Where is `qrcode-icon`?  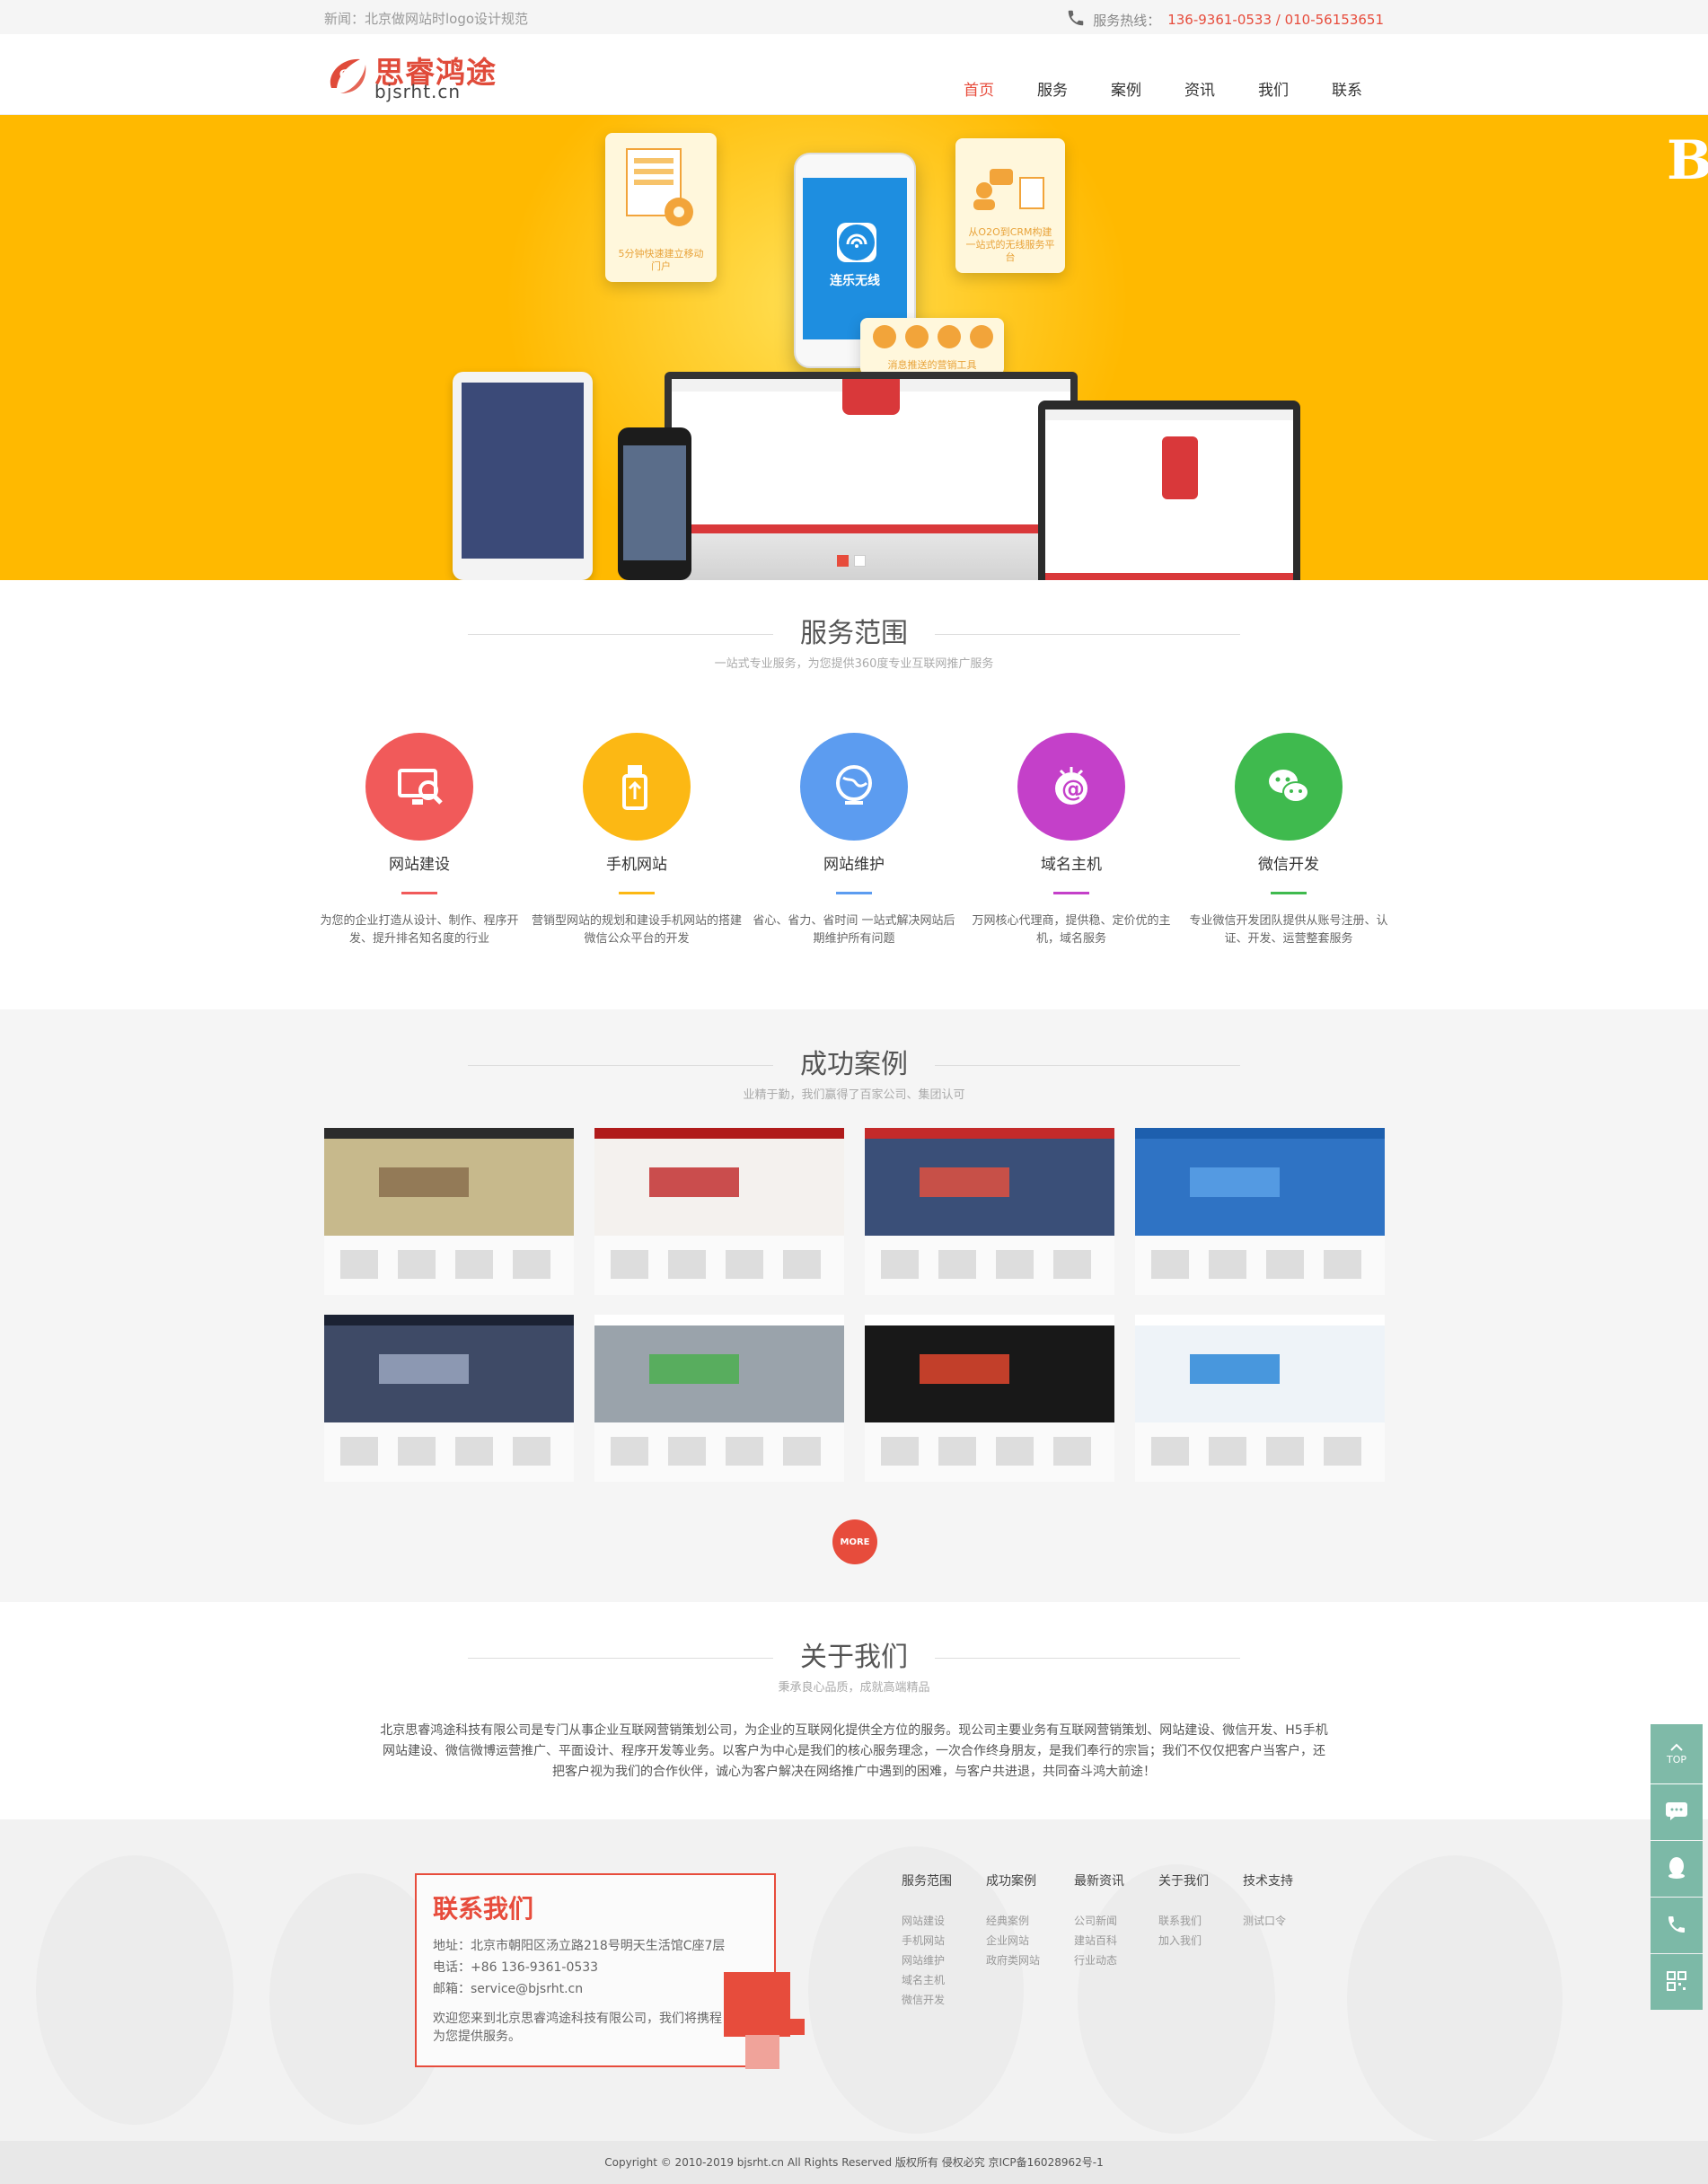
qrcode-icon is located at coordinates (1676, 1982).